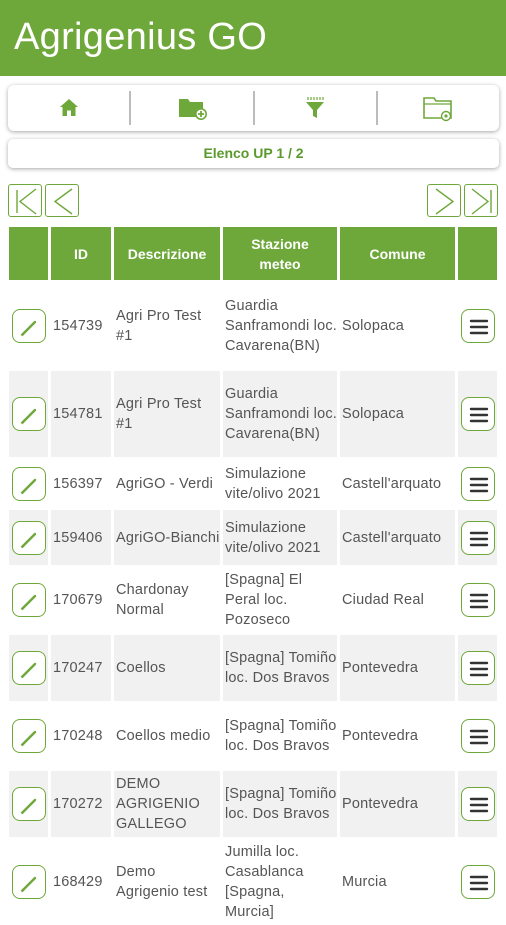 Image resolution: width=506 pixels, height=925 pixels. I want to click on next-page-button, so click(444, 200).